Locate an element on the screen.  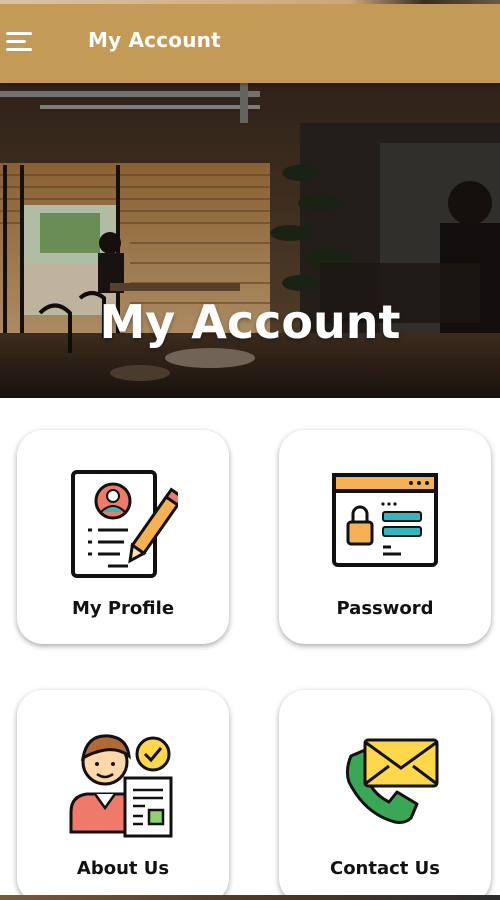
contact-us-tile: Contact Us is located at coordinates (385, 795).